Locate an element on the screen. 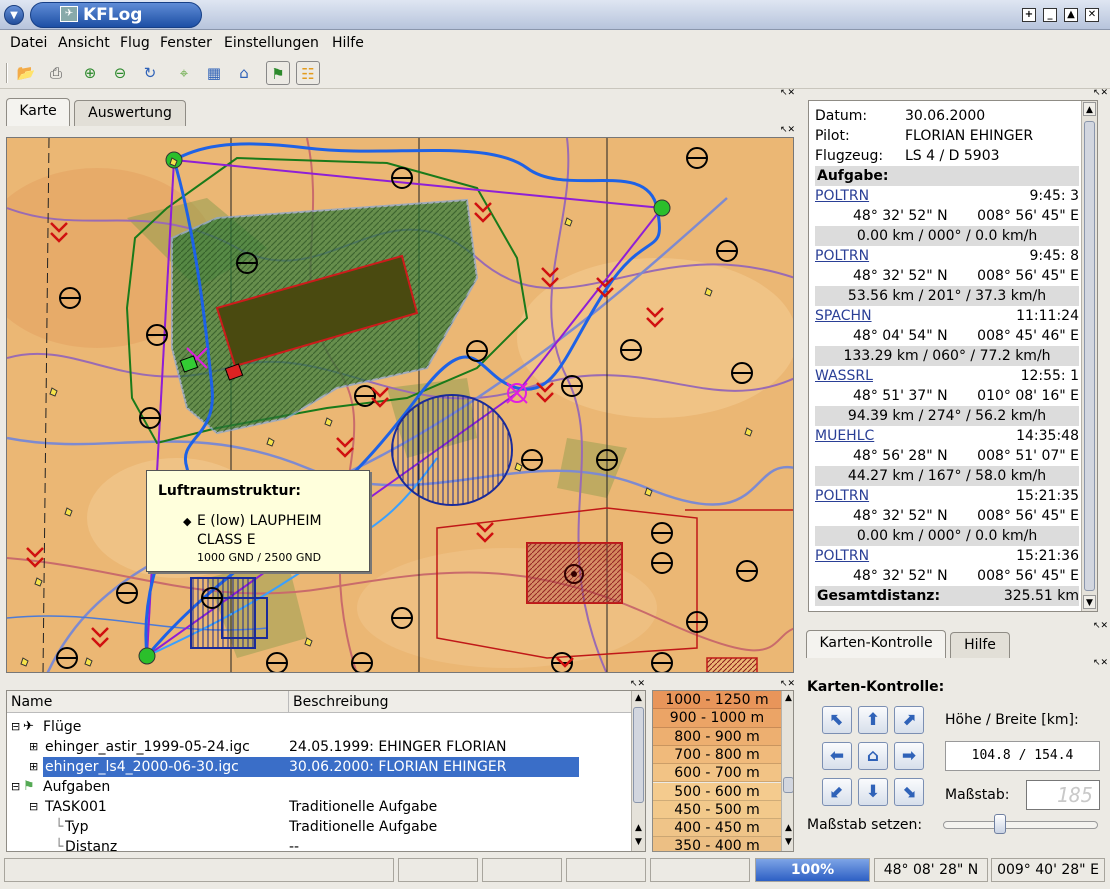  menu-fenster: Fenster is located at coordinates (186, 43).